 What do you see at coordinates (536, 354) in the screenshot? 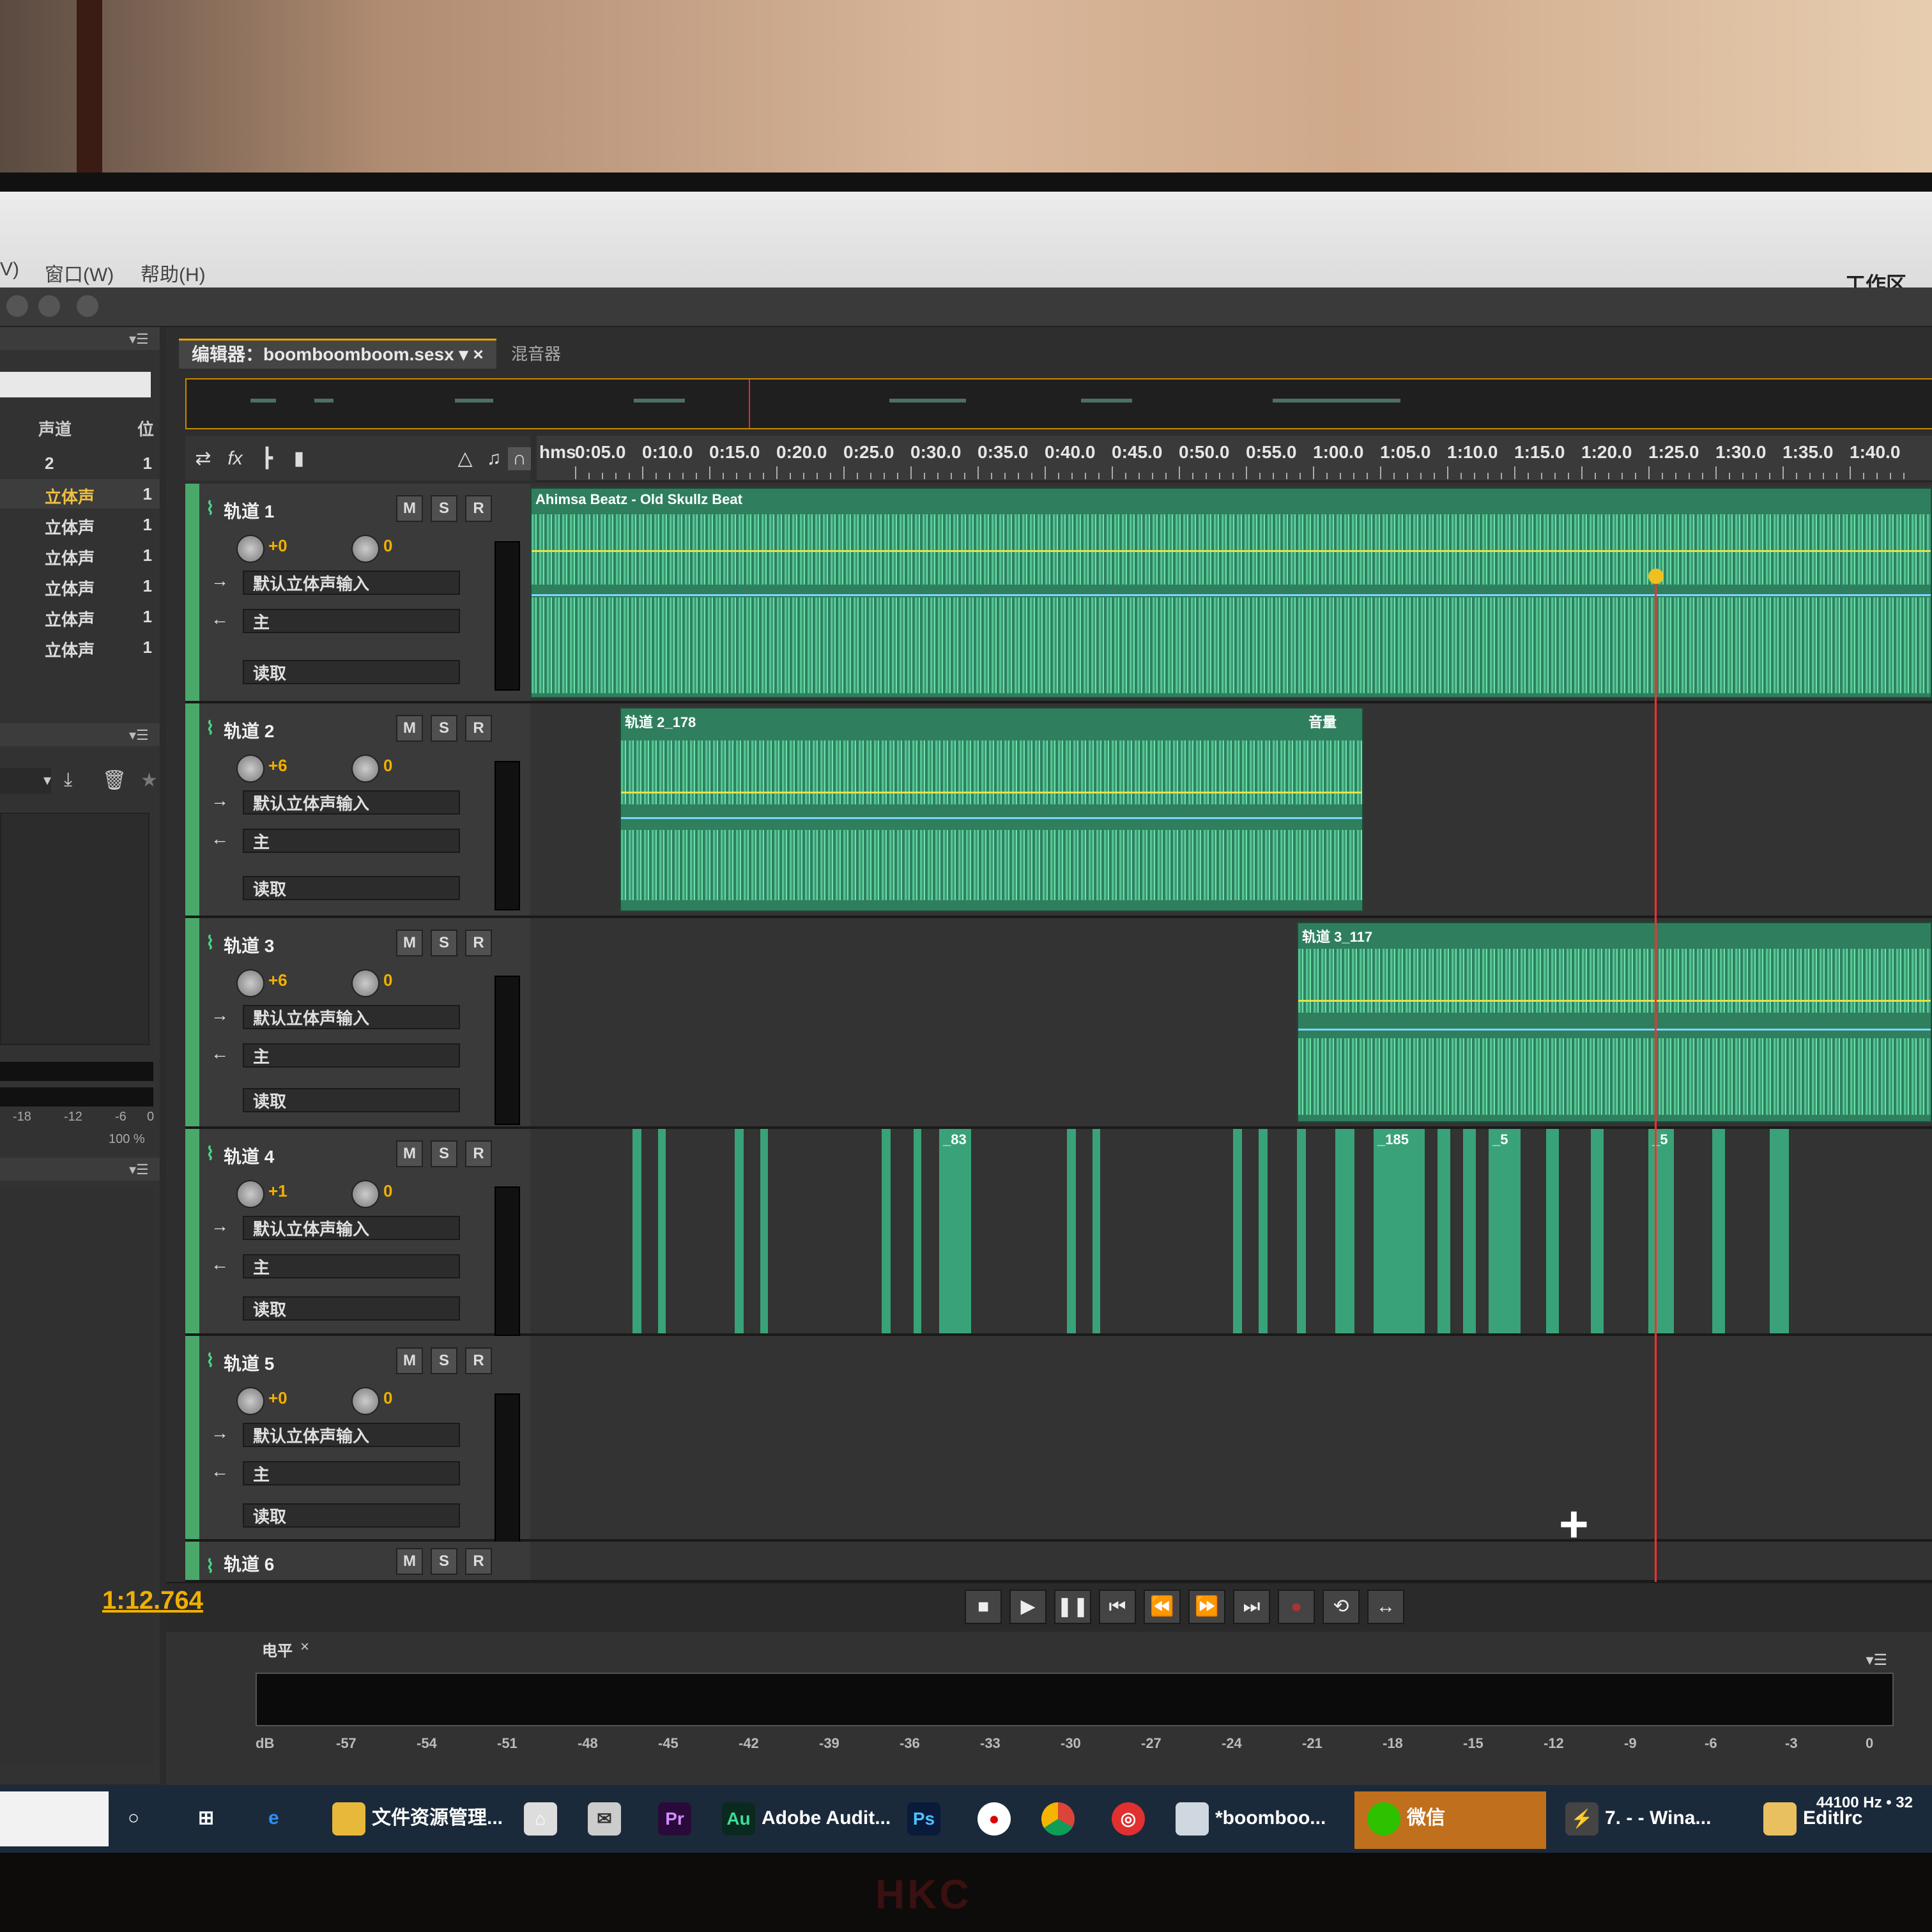
I see `tab-mixer: 混音器` at bounding box center [536, 354].